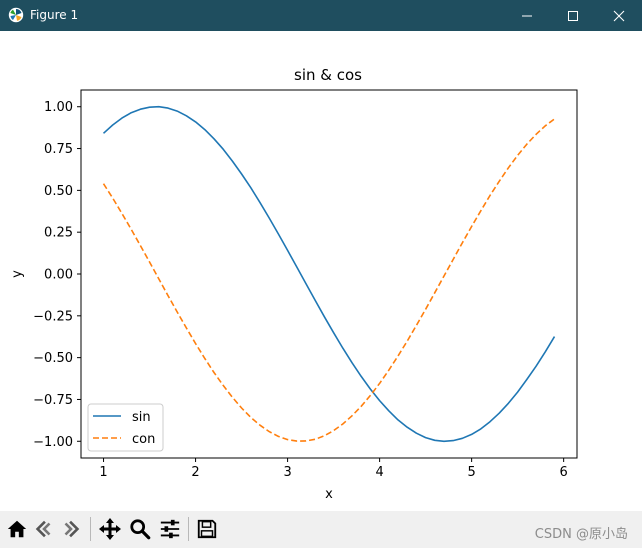 The width and height of the screenshot is (642, 548). Describe the element at coordinates (329, 494) in the screenshot. I see `x-axis-label: x` at that location.